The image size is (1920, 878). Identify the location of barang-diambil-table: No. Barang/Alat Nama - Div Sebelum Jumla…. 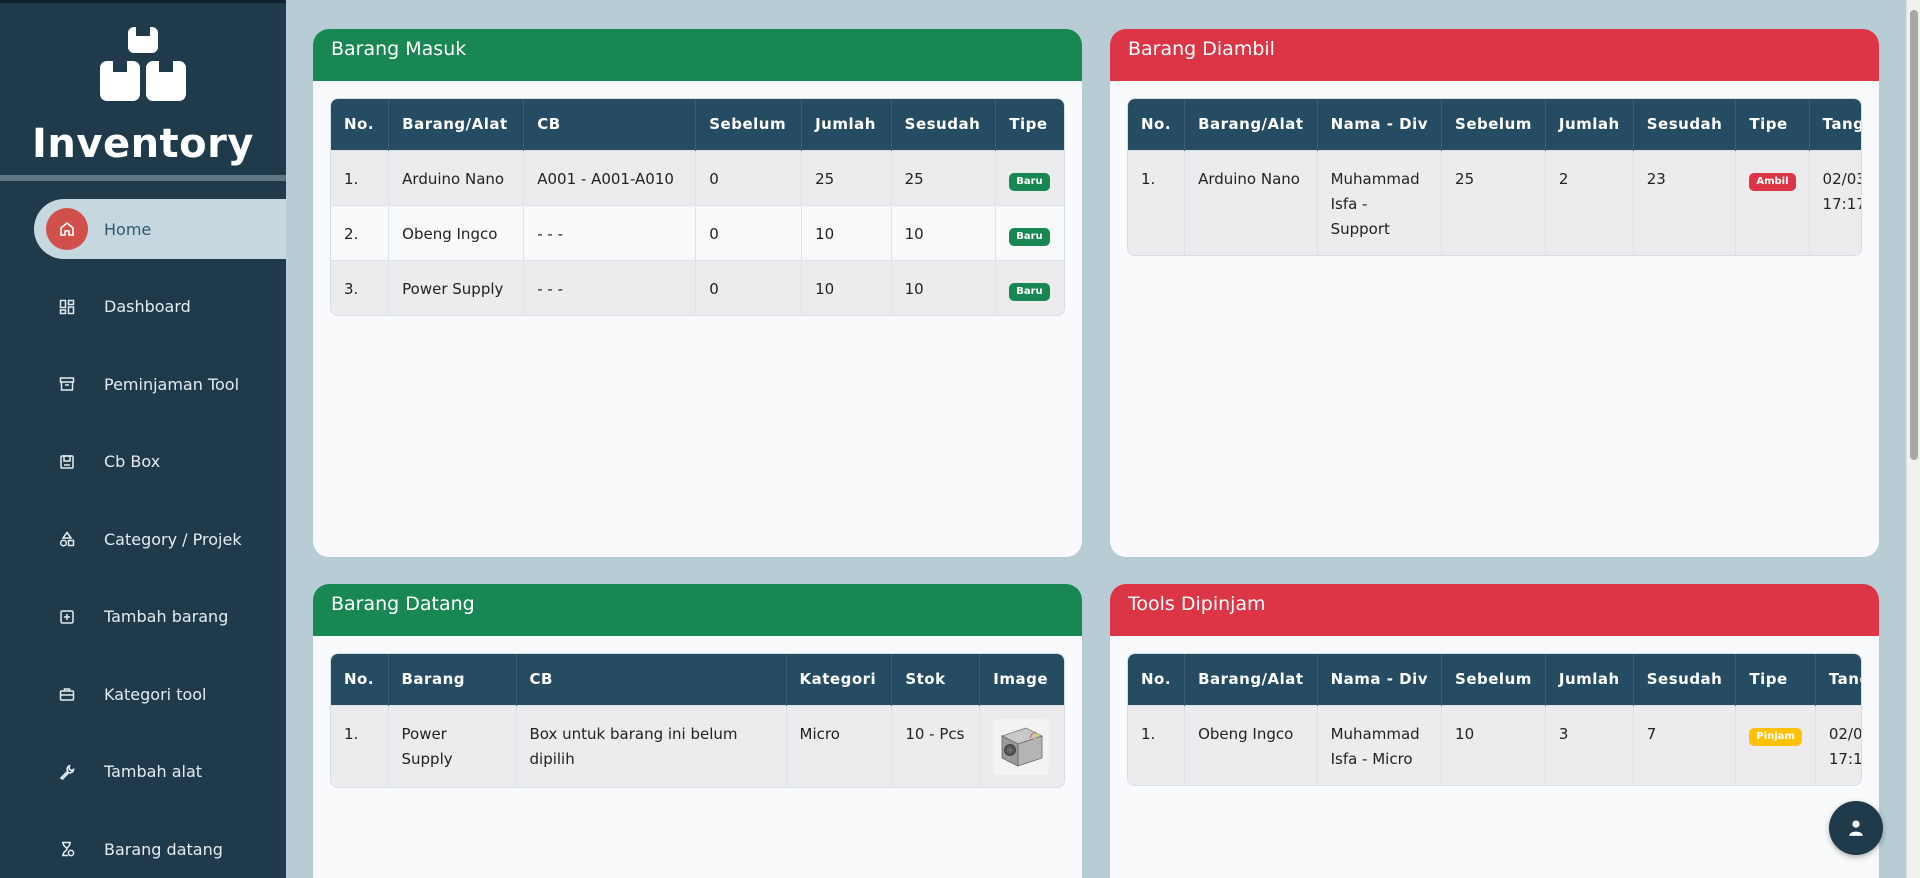
(1495, 177).